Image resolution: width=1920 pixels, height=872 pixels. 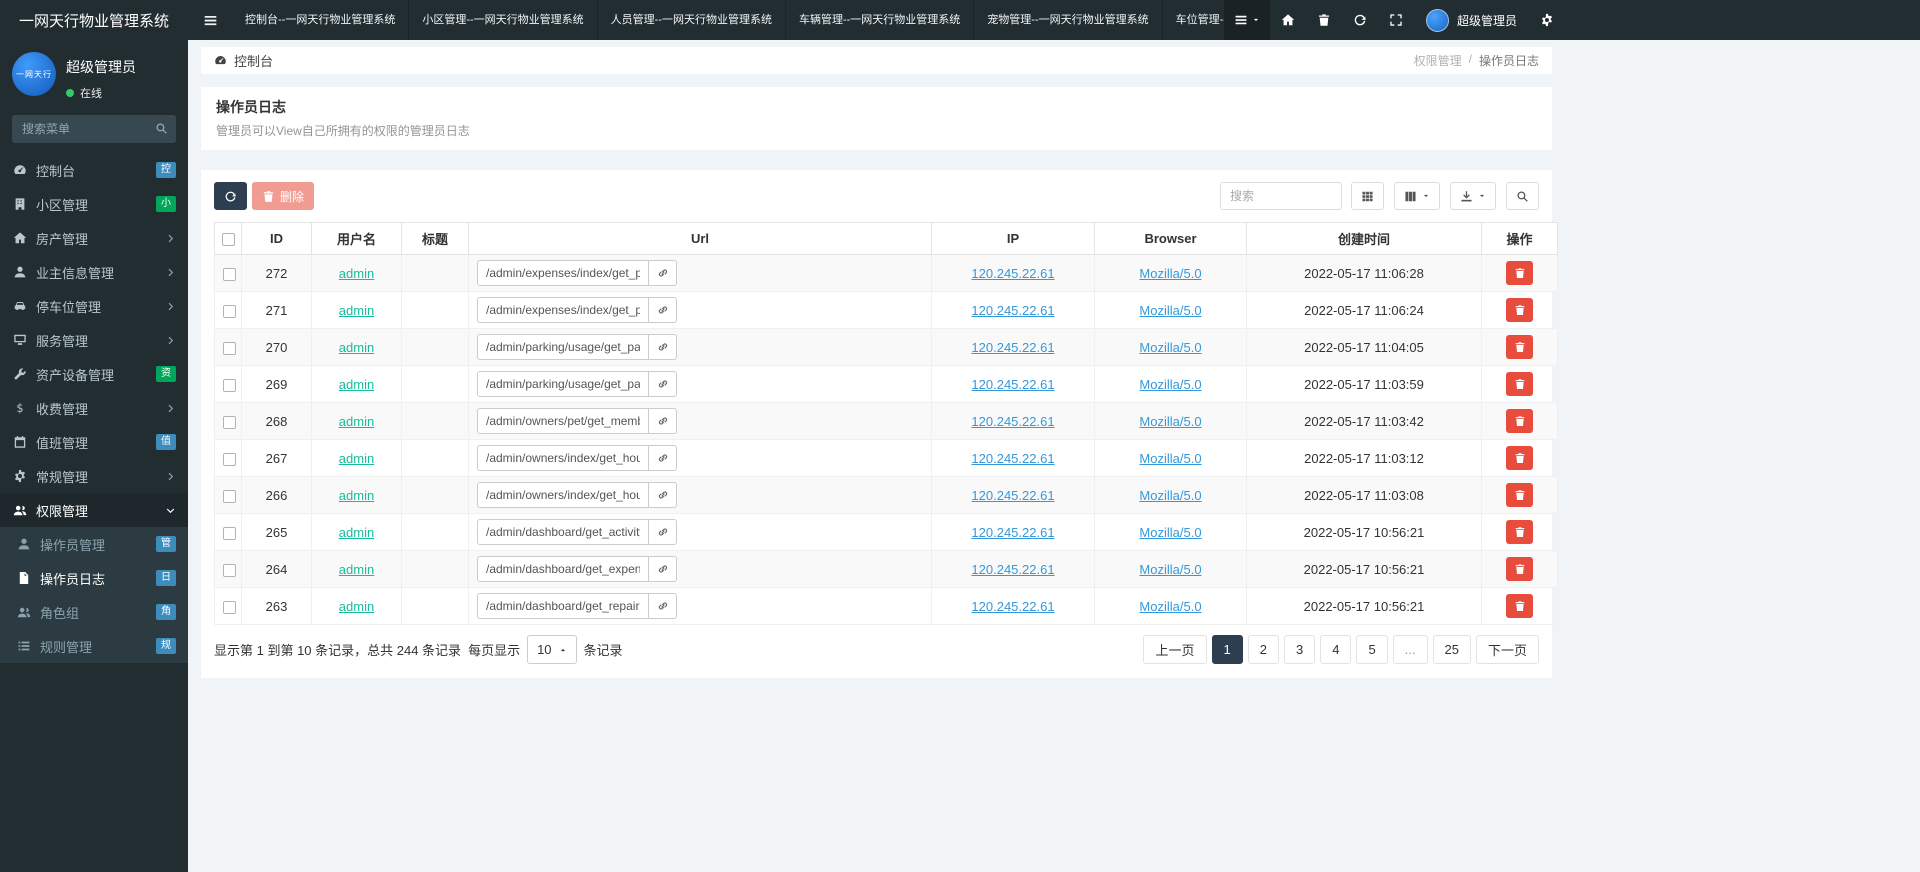 What do you see at coordinates (1547, 20) in the screenshot?
I see `settings-button` at bounding box center [1547, 20].